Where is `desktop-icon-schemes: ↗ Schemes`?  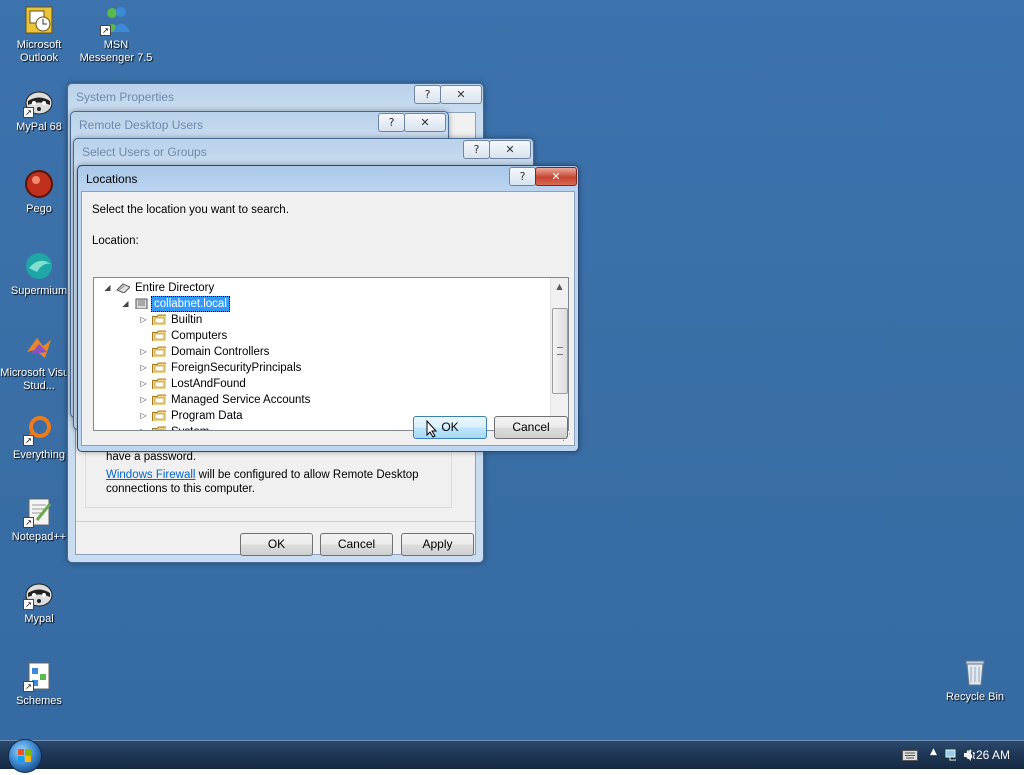
desktop-icon-schemes: ↗ Schemes is located at coordinates (39, 684).